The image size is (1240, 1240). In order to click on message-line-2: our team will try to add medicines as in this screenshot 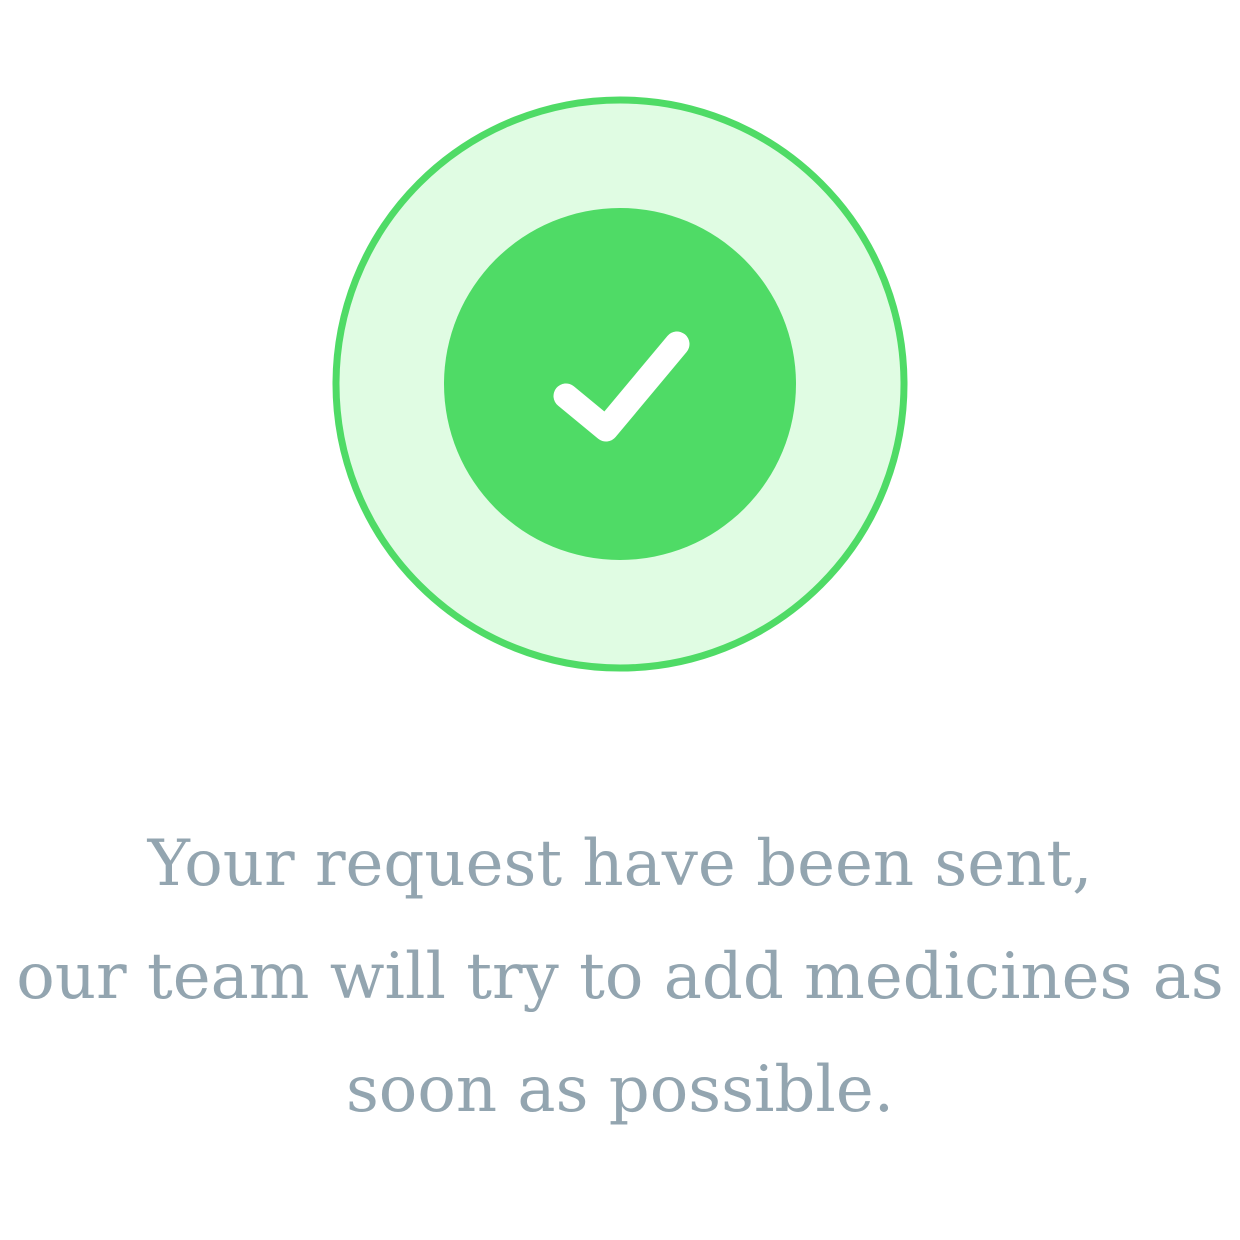, I will do `click(620, 977)`.